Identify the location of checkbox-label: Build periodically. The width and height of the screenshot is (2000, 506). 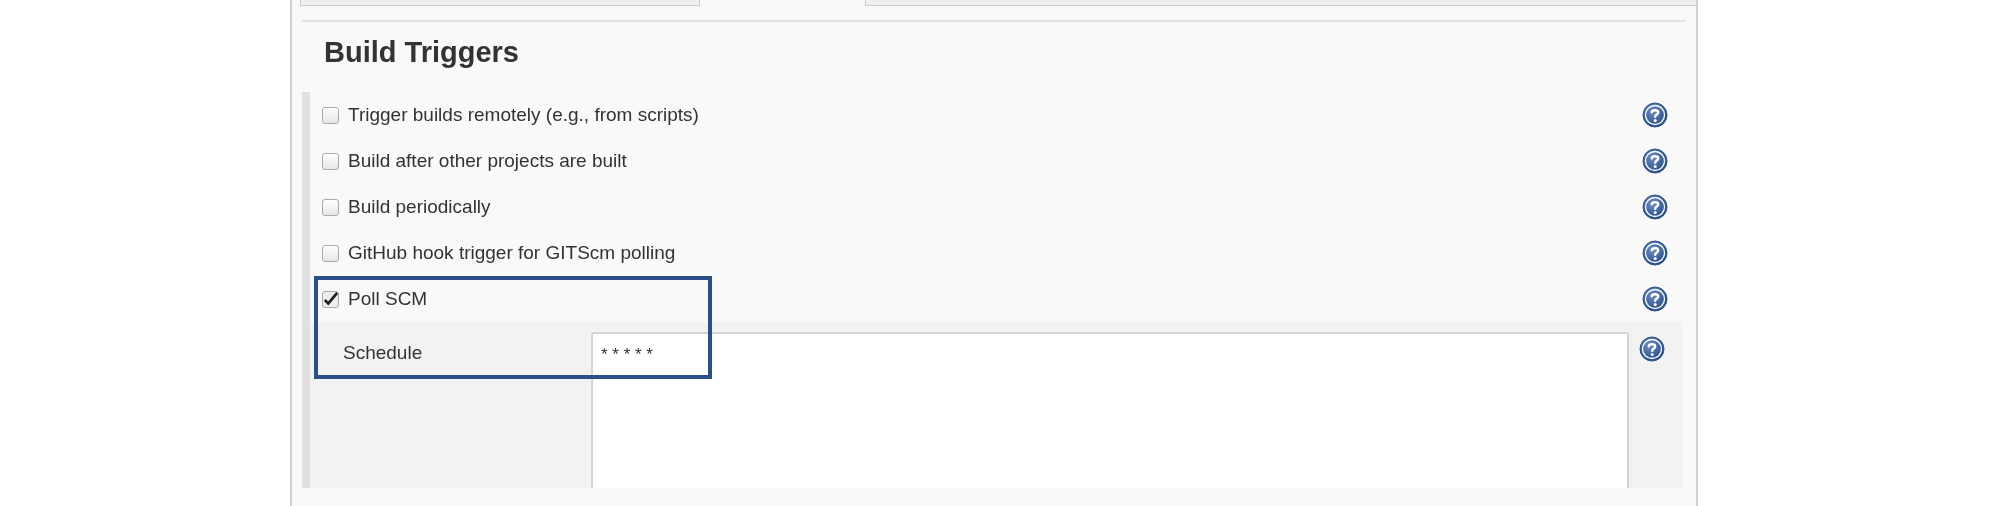
(419, 207).